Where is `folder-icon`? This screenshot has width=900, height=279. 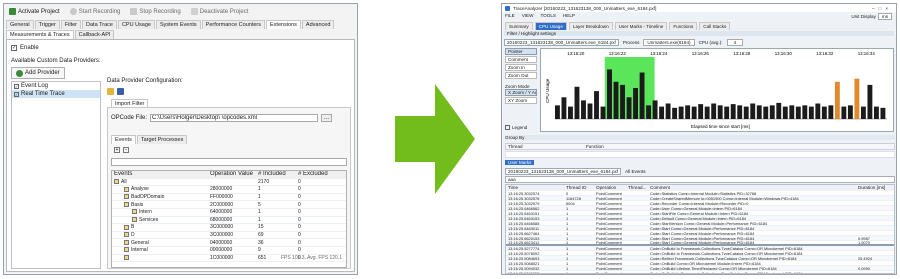 folder-icon is located at coordinates (110, 91).